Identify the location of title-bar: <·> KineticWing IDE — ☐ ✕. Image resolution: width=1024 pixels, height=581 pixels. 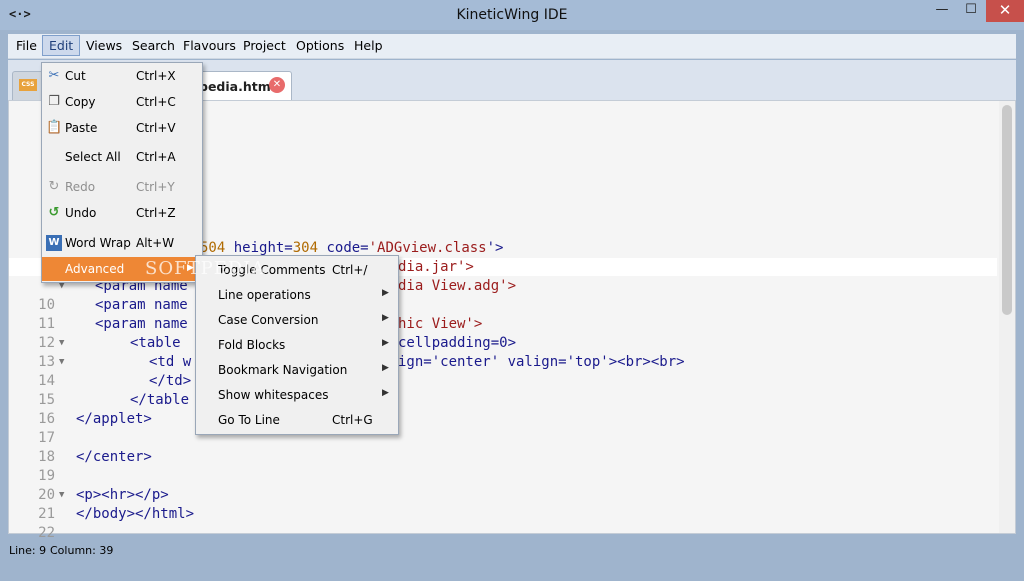
(512, 15).